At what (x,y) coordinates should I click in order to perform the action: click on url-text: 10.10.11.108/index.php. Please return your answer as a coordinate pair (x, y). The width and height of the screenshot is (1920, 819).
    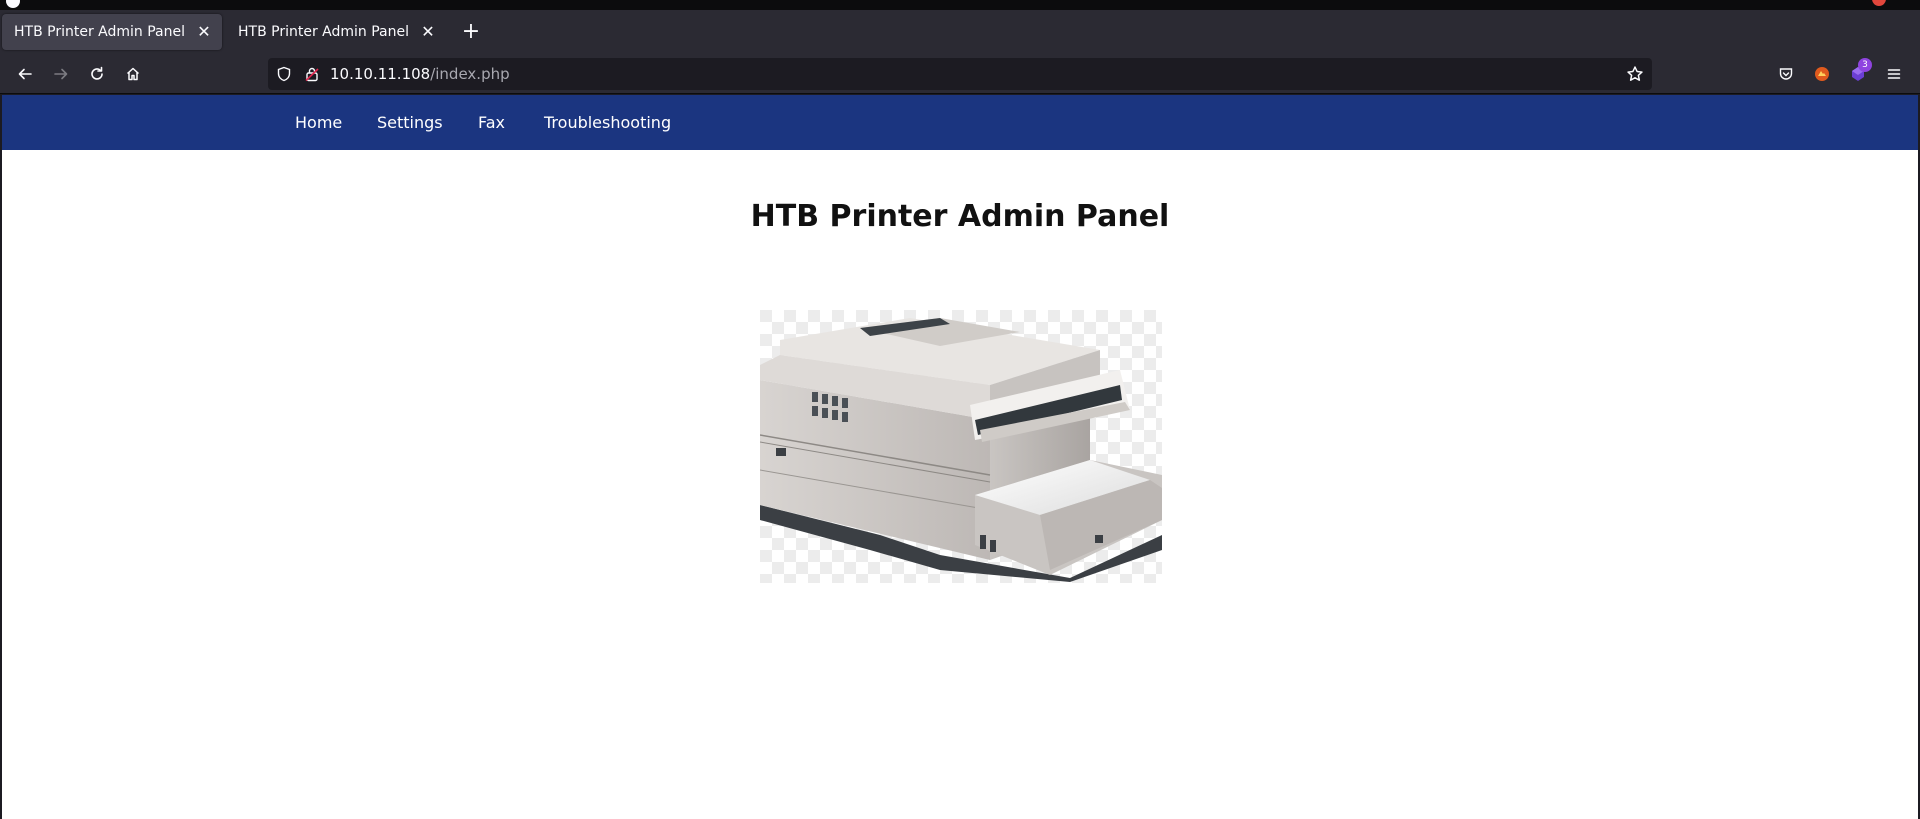
    Looking at the image, I should click on (420, 74).